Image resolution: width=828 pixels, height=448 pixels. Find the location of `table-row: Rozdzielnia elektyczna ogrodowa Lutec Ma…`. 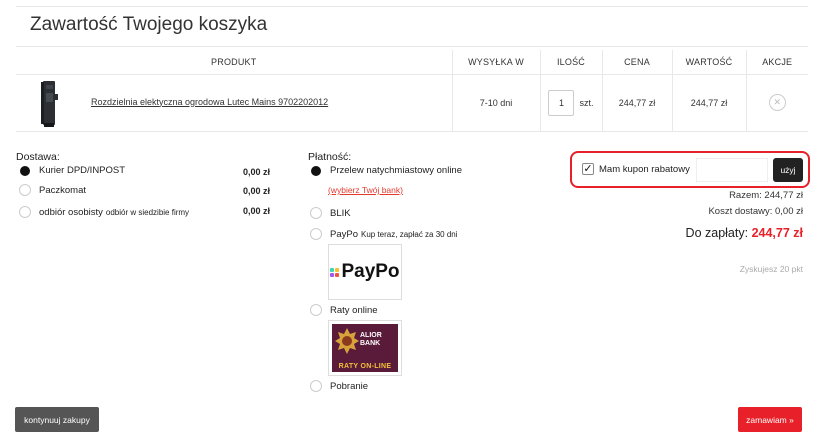

table-row: Rozdzielnia elektyczna ogrodowa Lutec Ma… is located at coordinates (412, 103).